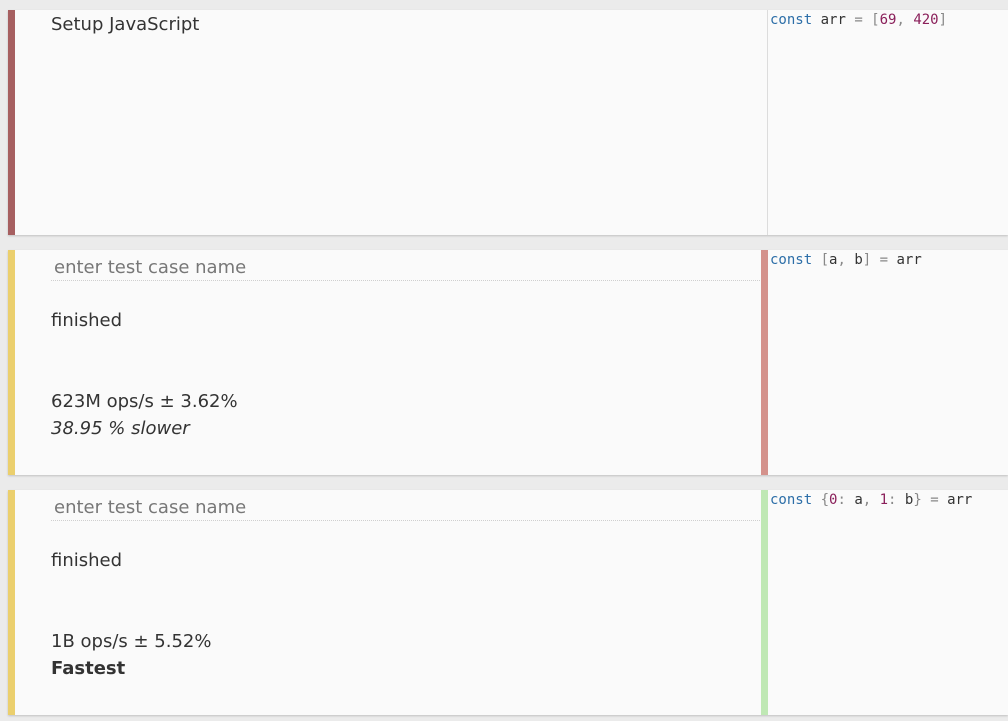  Describe the element at coordinates (88, 668) in the screenshot. I see `test-case-comparison: Fastest` at that location.